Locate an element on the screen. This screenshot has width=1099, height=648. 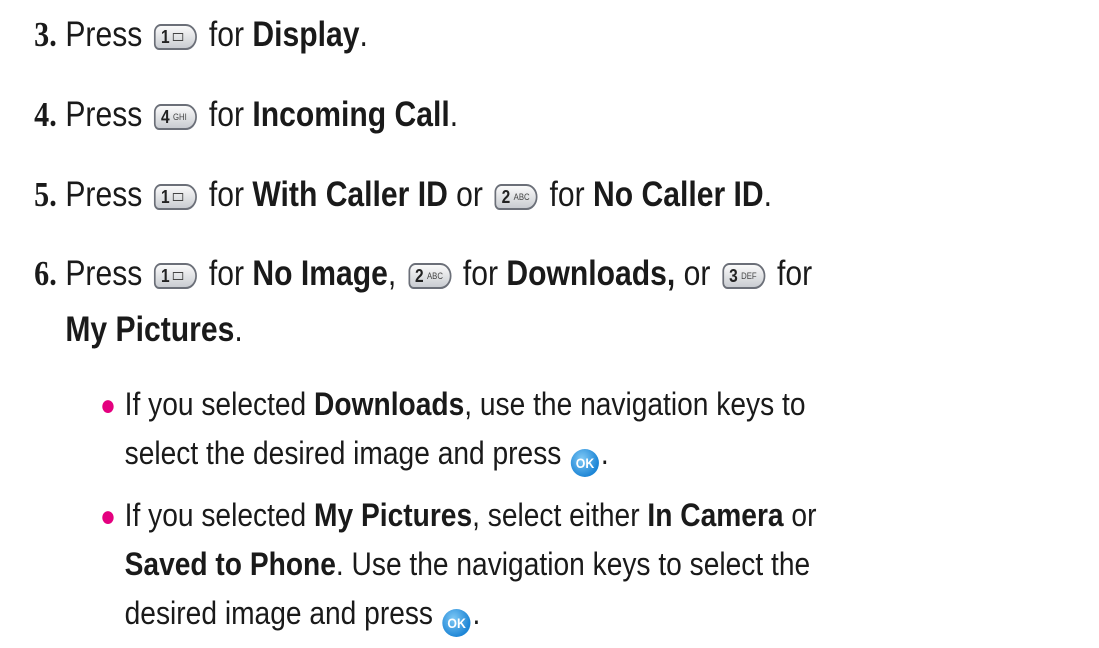
bullet-text: or is located at coordinates (800, 515).